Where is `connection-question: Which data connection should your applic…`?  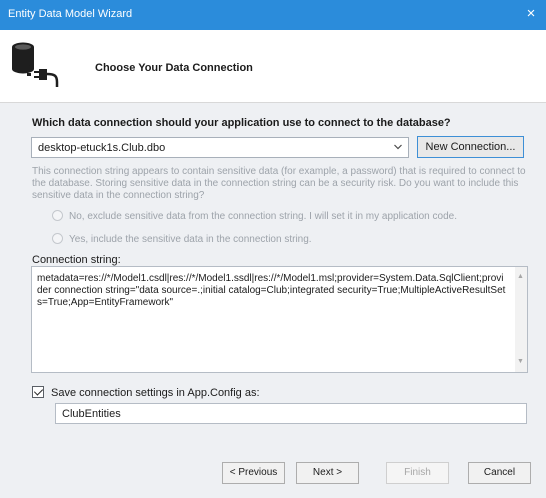
connection-question: Which data connection should your applic… is located at coordinates (241, 123).